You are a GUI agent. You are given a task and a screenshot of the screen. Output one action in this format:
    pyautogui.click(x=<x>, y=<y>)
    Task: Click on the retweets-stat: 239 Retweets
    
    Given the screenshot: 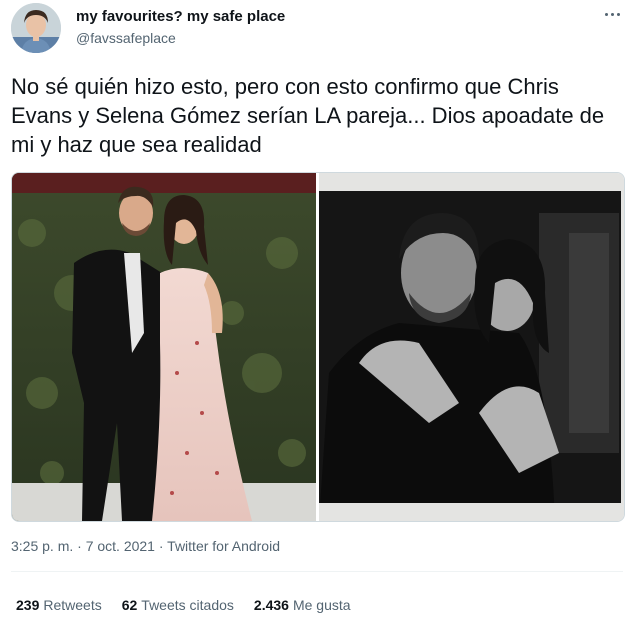 What is the action you would take?
    pyautogui.click(x=59, y=605)
    